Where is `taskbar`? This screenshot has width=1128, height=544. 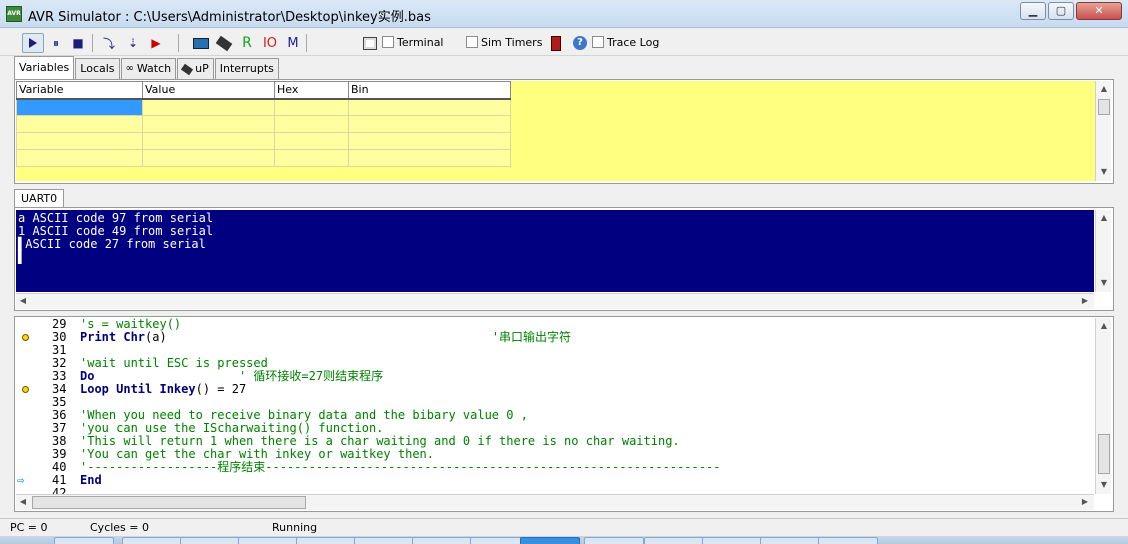
taskbar is located at coordinates (564, 540).